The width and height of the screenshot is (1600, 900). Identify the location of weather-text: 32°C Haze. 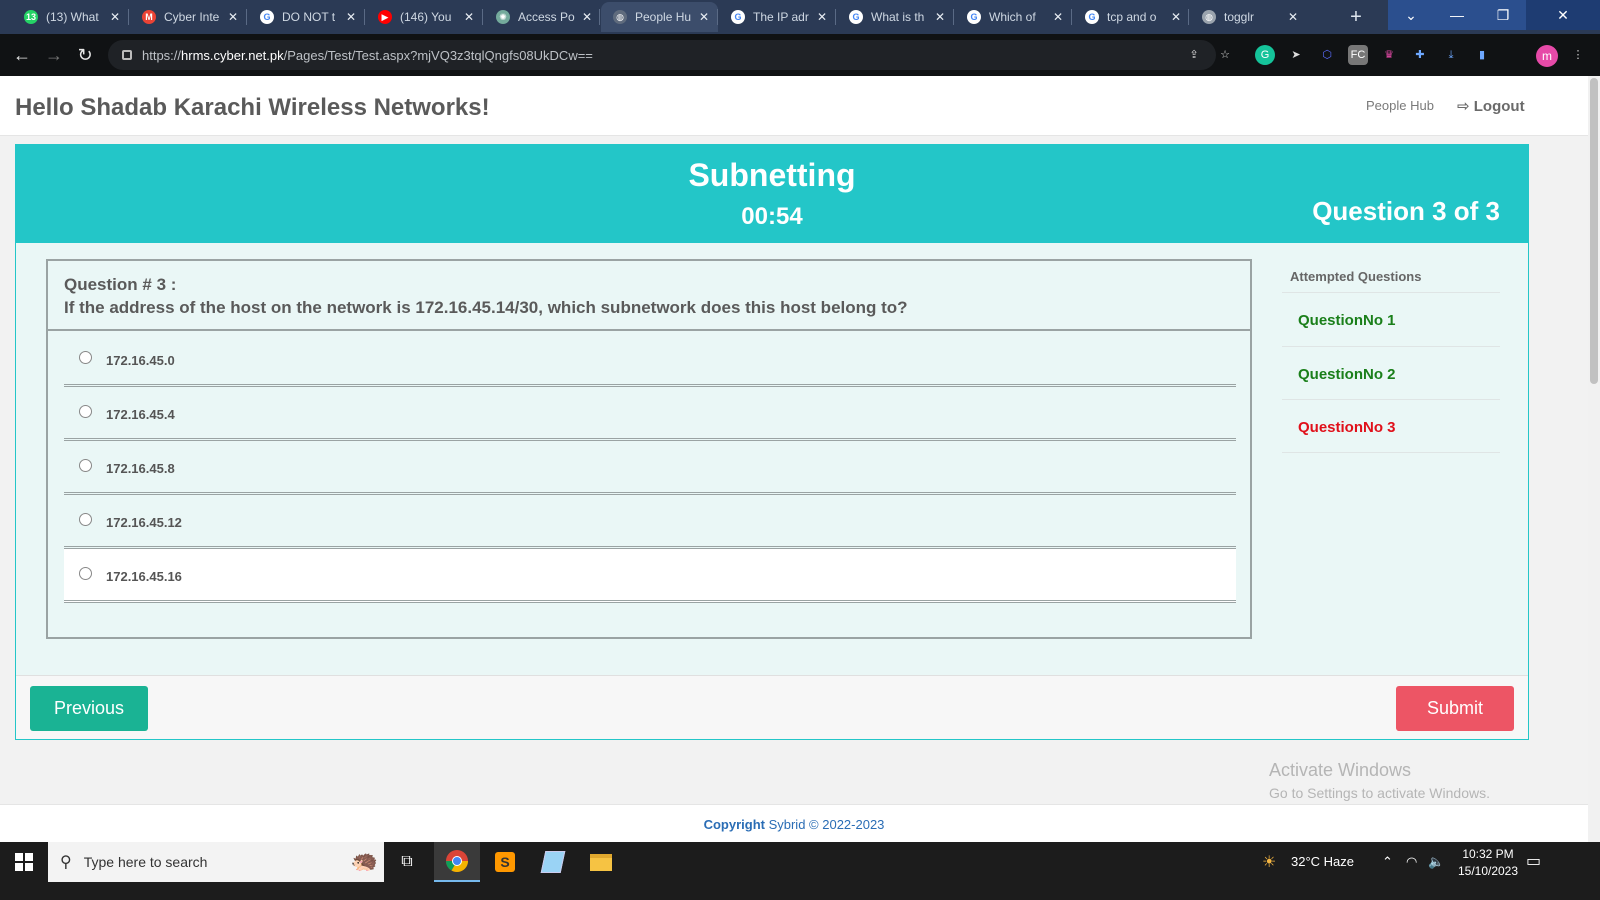
(1322, 861).